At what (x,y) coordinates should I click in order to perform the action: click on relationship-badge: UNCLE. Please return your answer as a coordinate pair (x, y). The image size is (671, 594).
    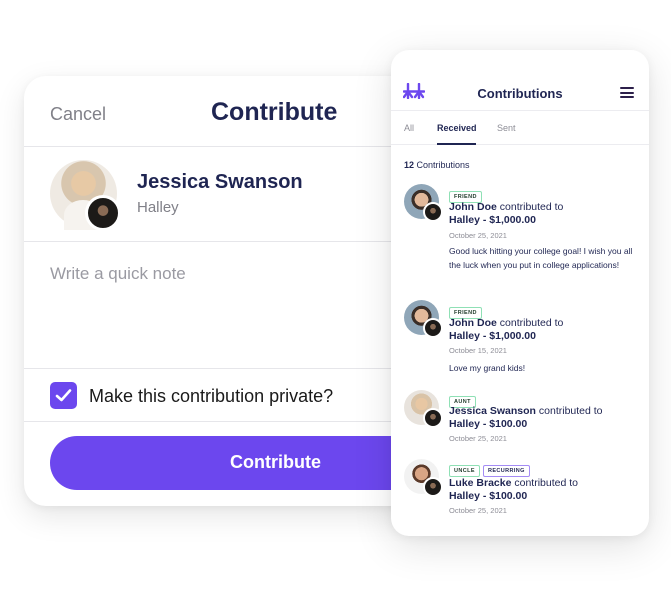
    Looking at the image, I should click on (464, 471).